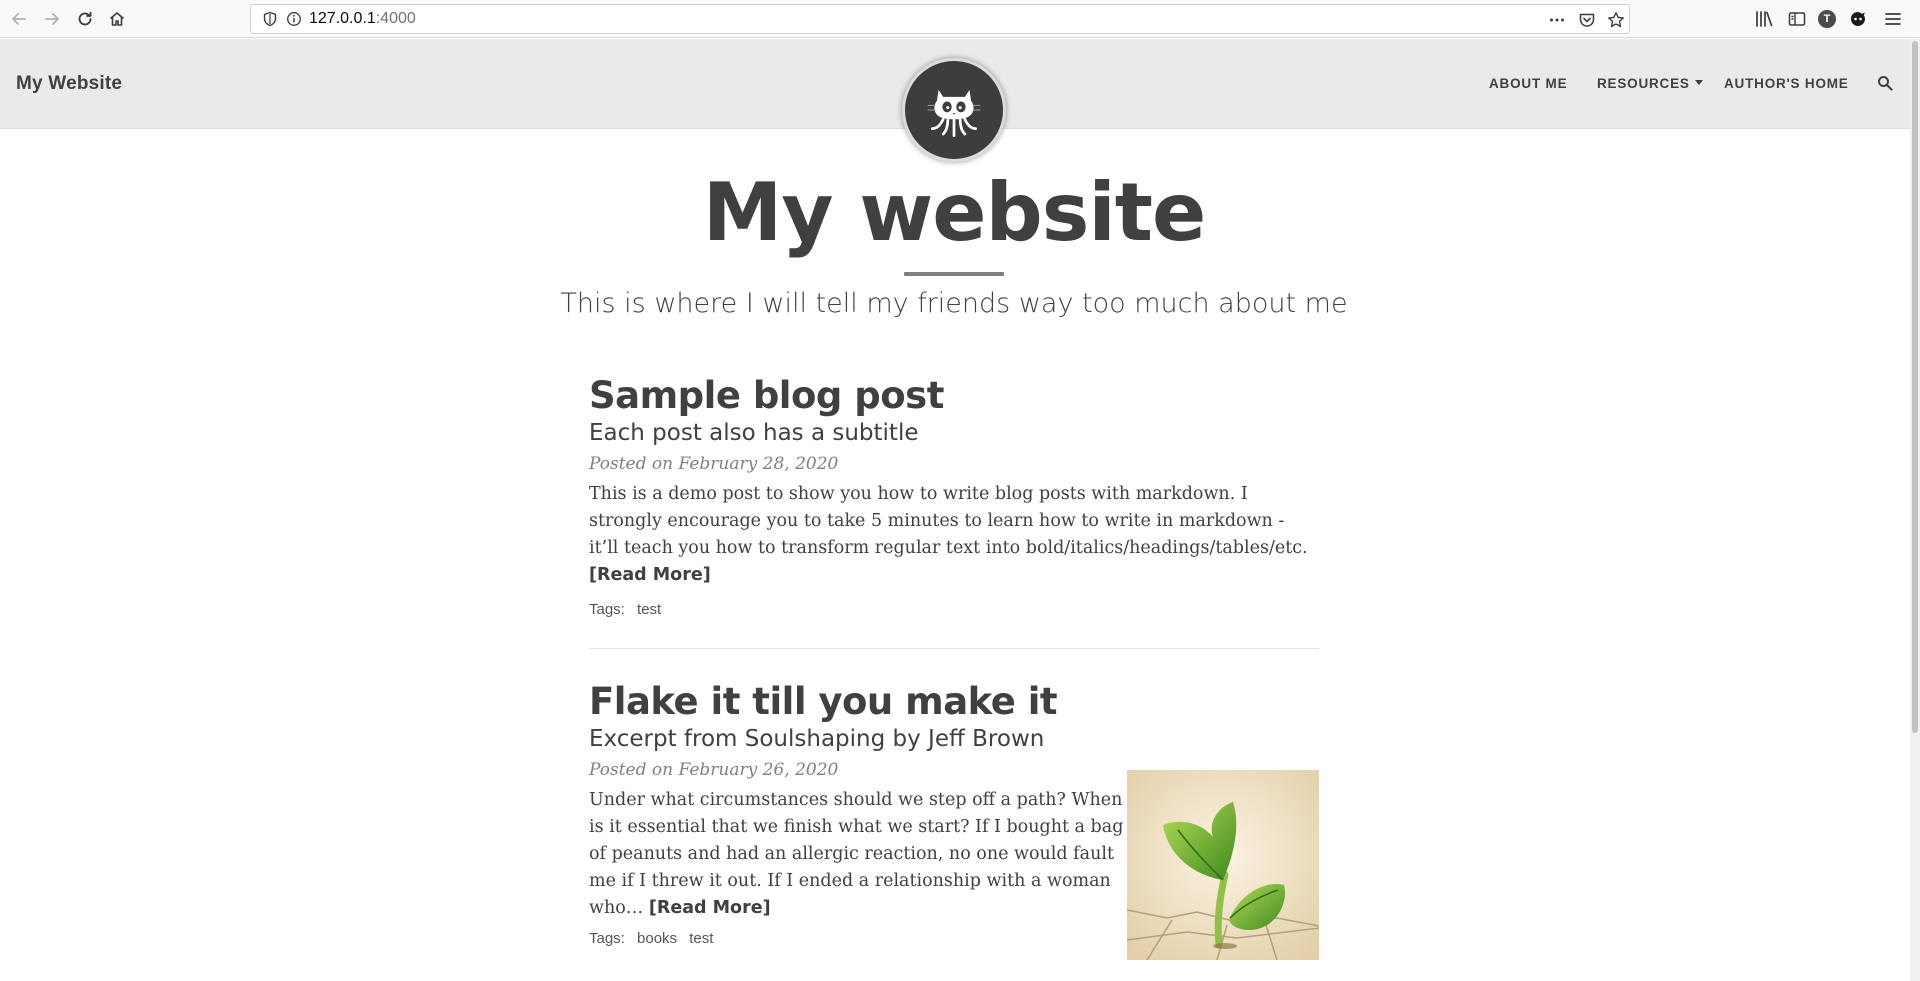  I want to click on page-title: My website, so click(954, 212).